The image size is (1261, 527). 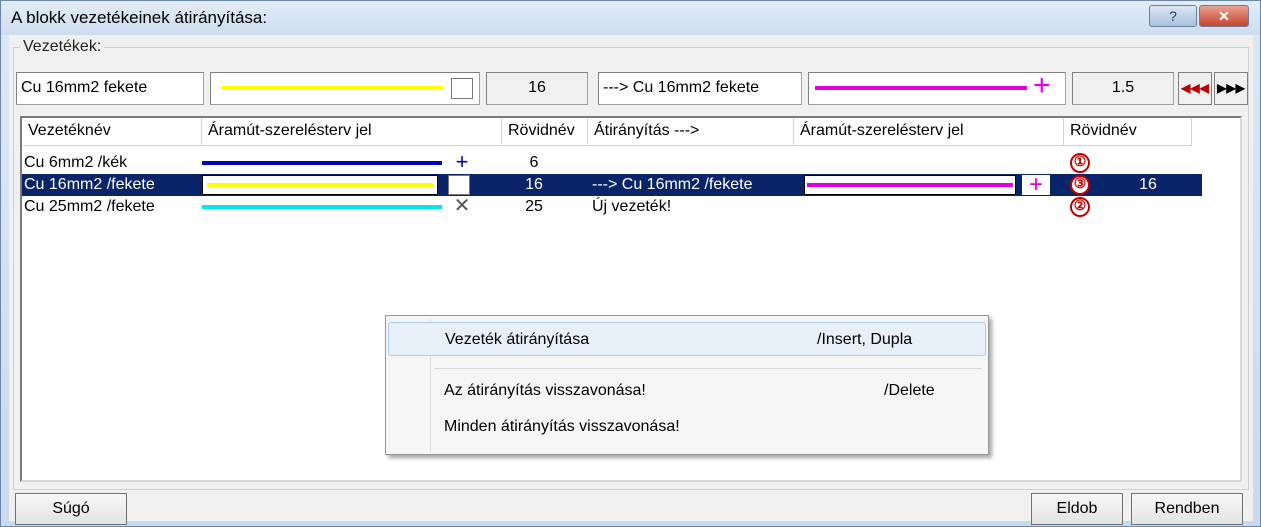 I want to click on target-name-field: ---> Cu 16mm2 fekete, so click(x=700, y=88).